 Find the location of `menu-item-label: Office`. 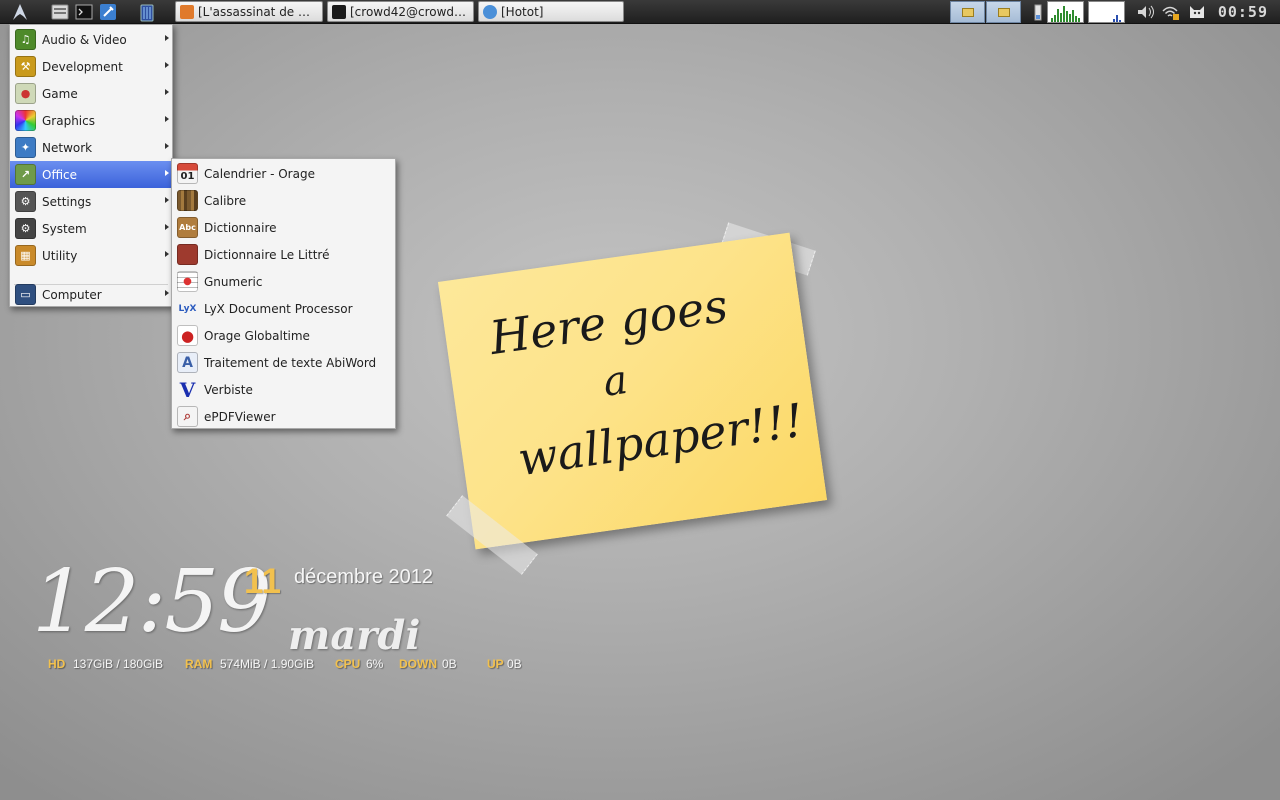

menu-item-label: Office is located at coordinates (60, 174).